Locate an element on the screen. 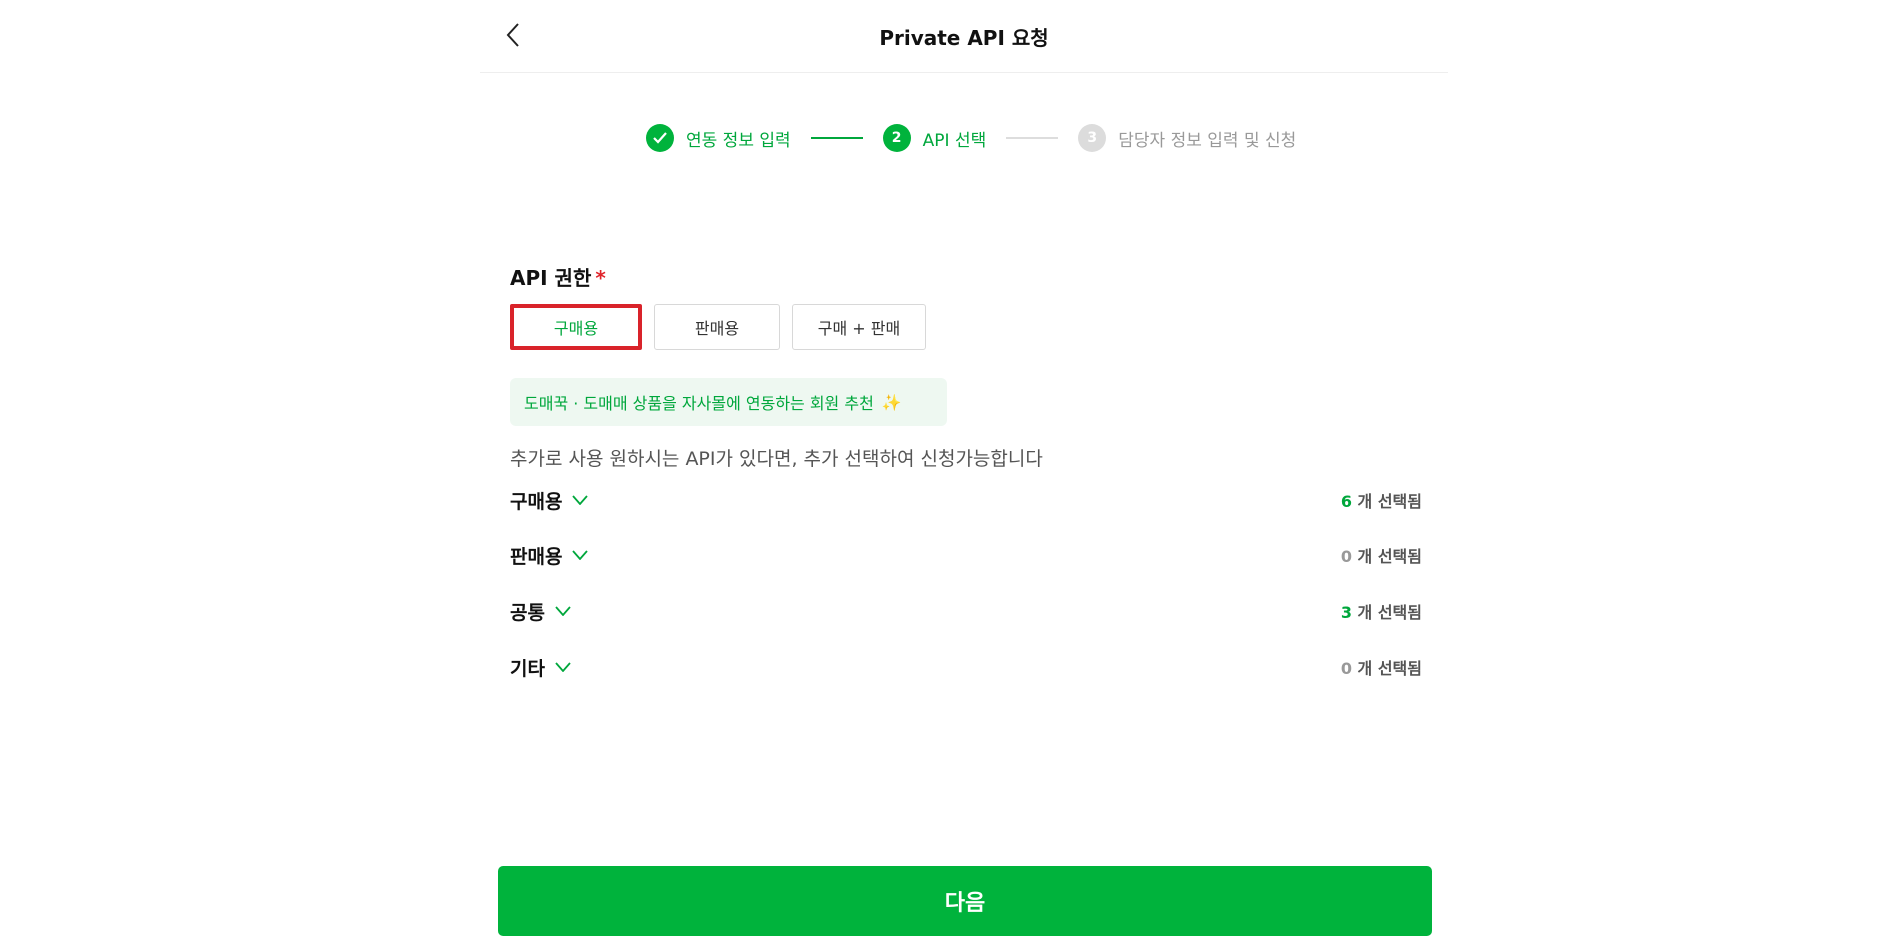 The width and height of the screenshot is (1904, 938). category-row-sales: 판매용 0 개 선택됨 is located at coordinates (966, 555).